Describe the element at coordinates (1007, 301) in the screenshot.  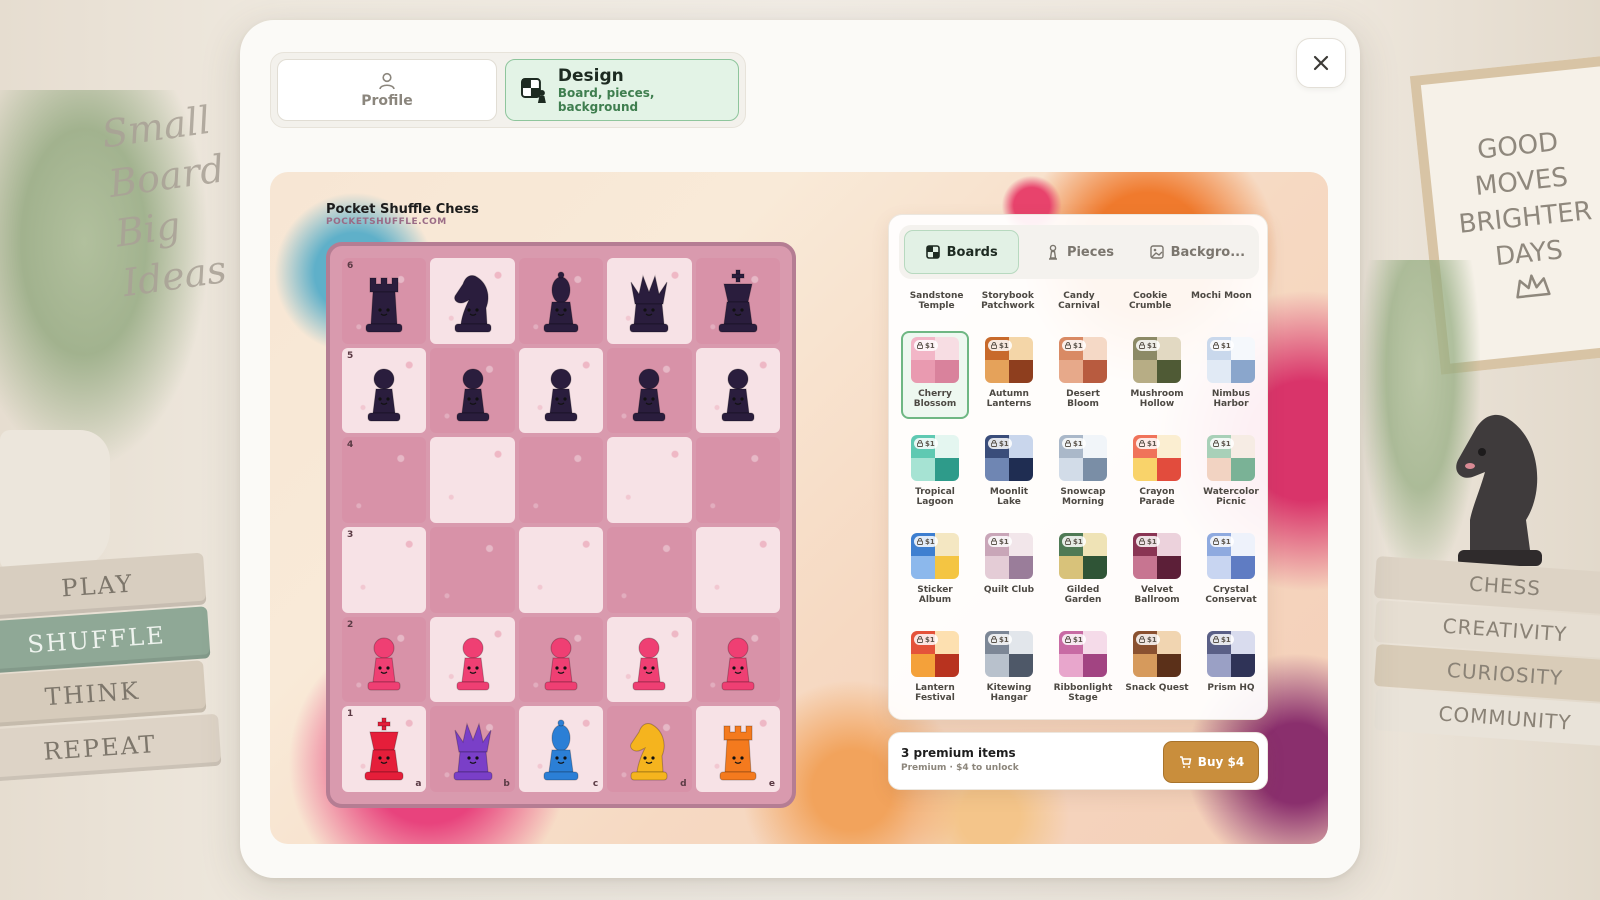
I see `theme-name: Storybook Patchwork` at that location.